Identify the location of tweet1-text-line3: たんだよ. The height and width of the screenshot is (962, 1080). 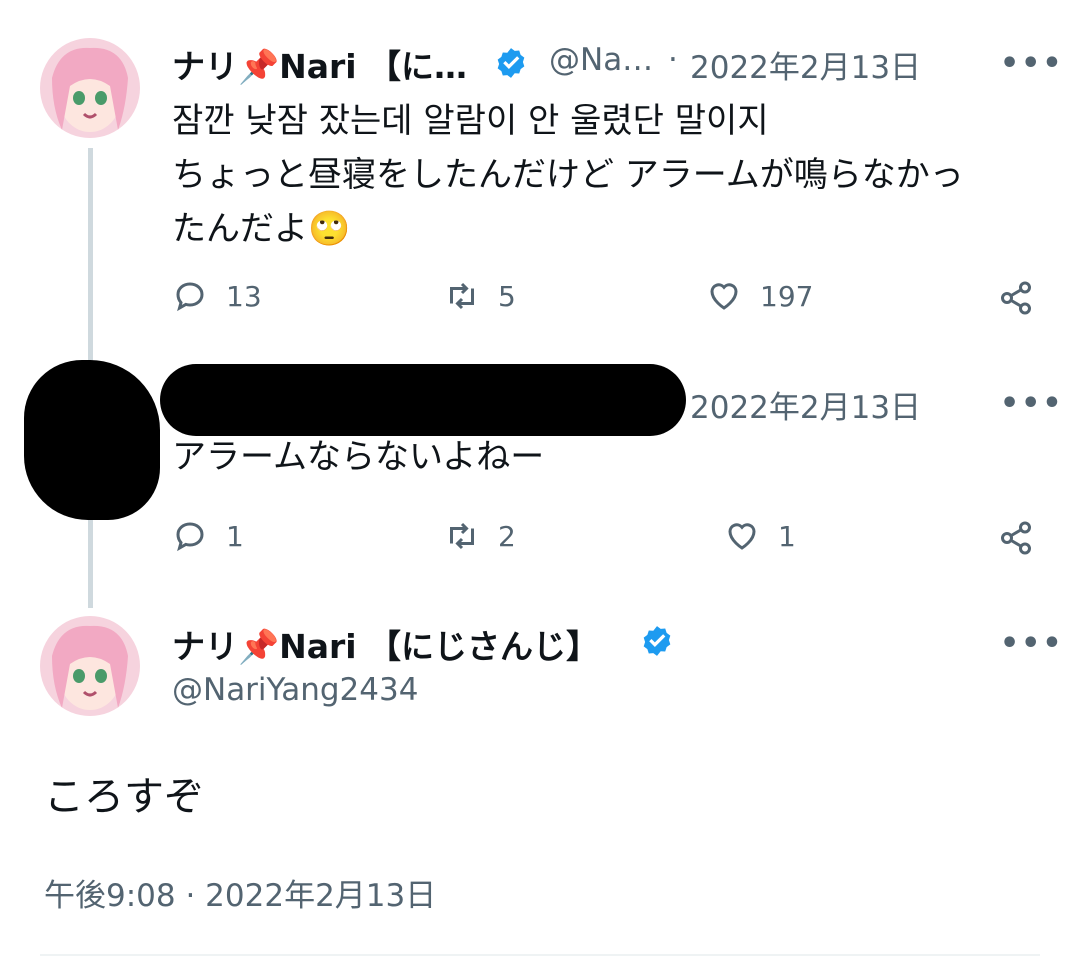
(240, 229).